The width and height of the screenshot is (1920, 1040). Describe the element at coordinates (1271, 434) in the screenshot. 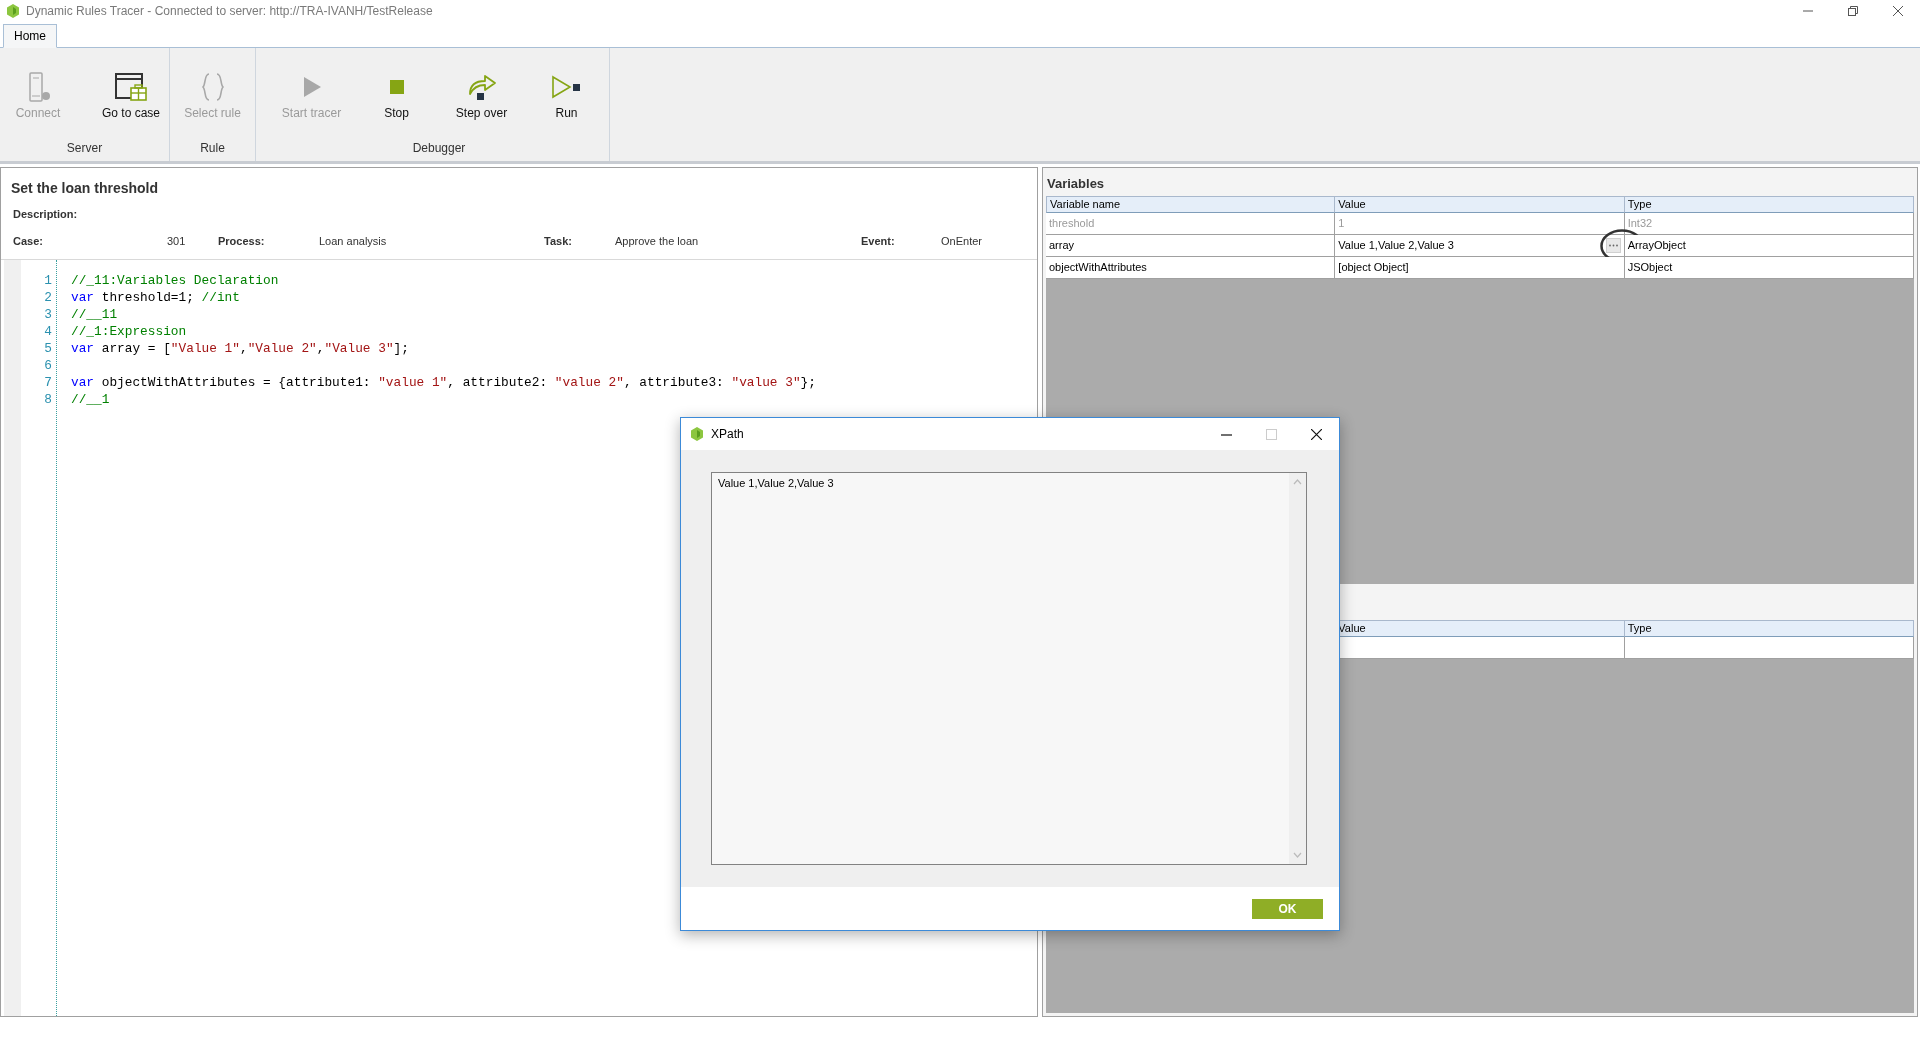

I see `maximize-icon` at that location.